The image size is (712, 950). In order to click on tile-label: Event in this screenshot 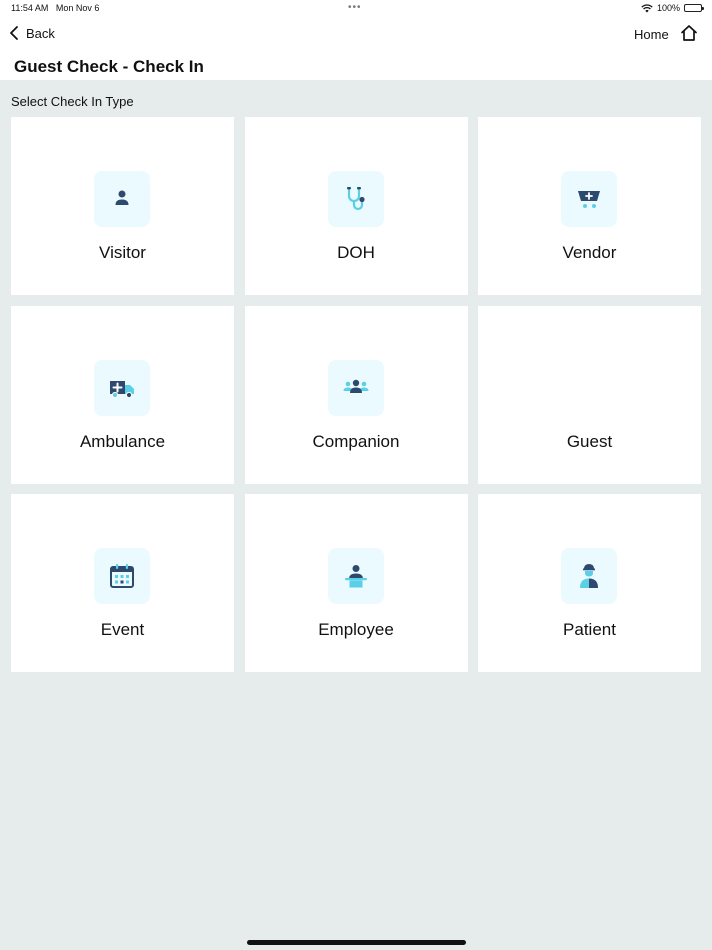, I will do `click(122, 629)`.